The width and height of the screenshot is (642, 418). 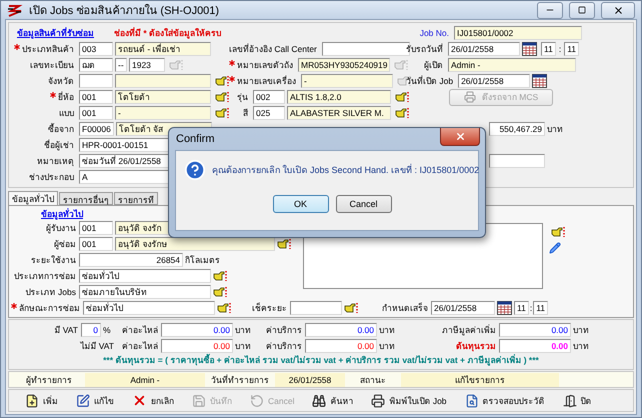 I want to click on field-label: รับรถวันที่, so click(x=424, y=49).